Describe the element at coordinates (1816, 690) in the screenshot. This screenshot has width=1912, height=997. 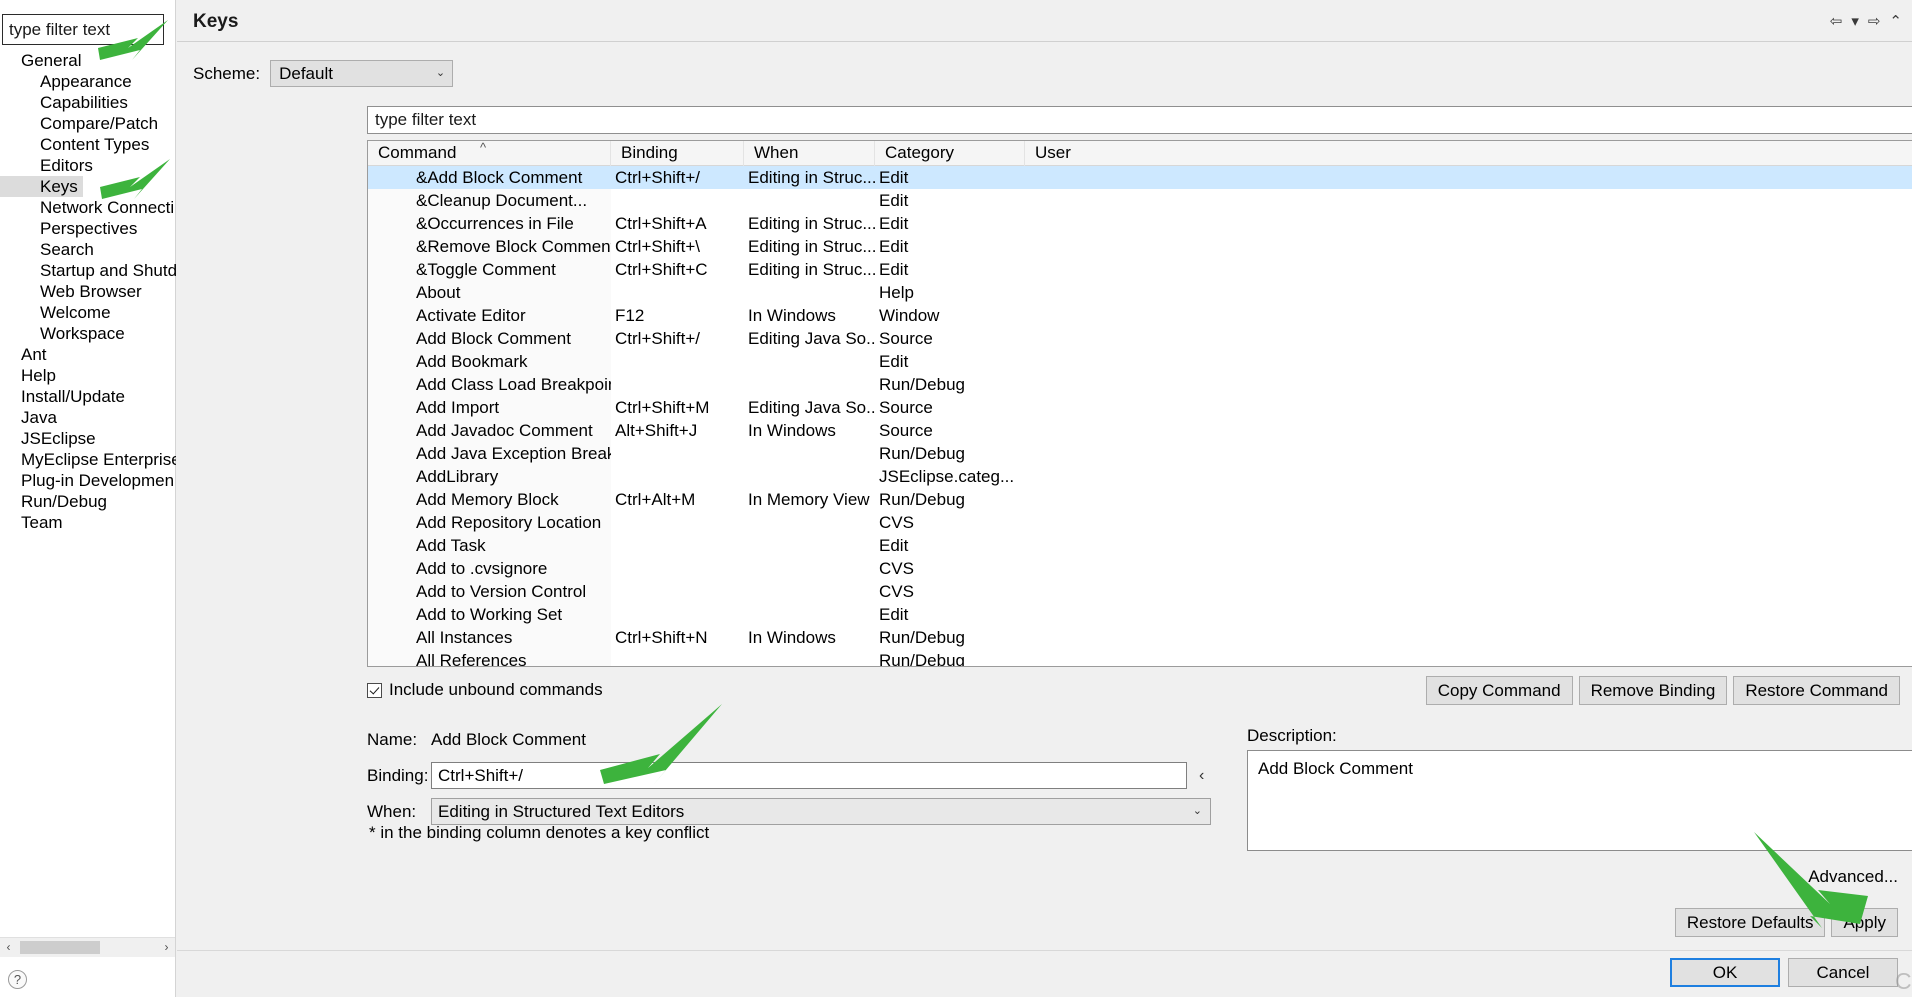
I see `button-restore-command: Restore Command` at that location.